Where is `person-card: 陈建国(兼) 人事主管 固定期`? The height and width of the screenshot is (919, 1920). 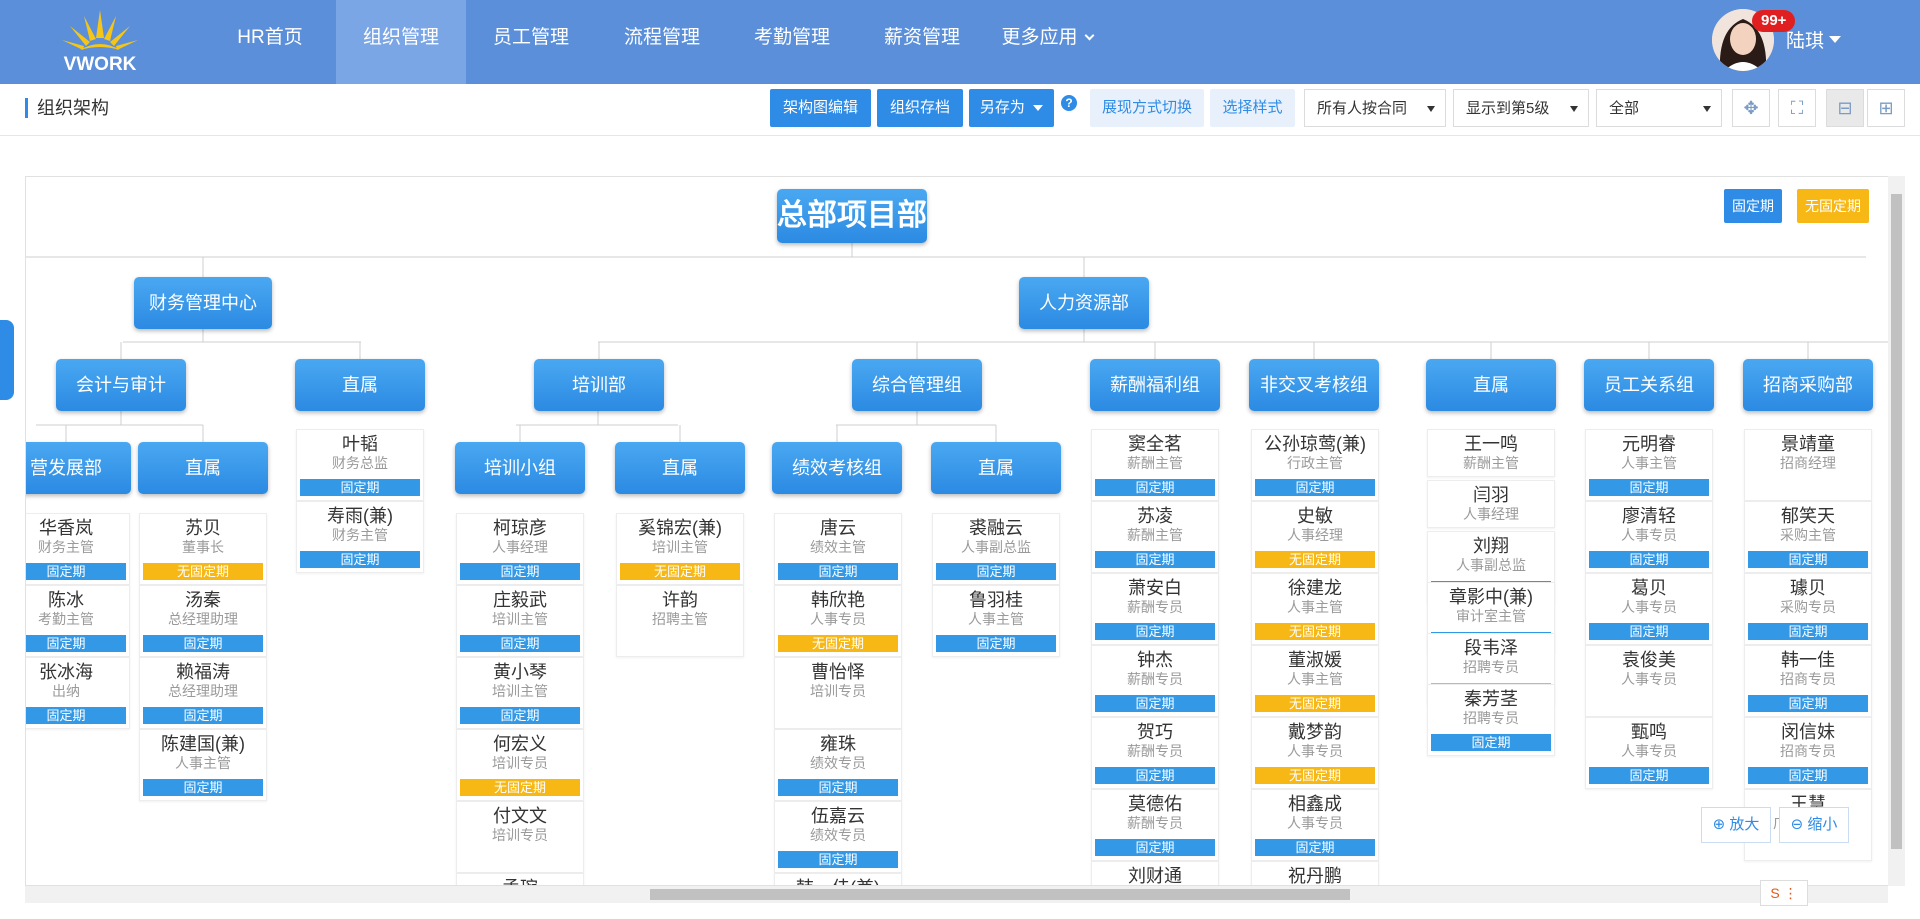
person-card: 陈建国(兼) 人事主管 固定期 is located at coordinates (203, 765).